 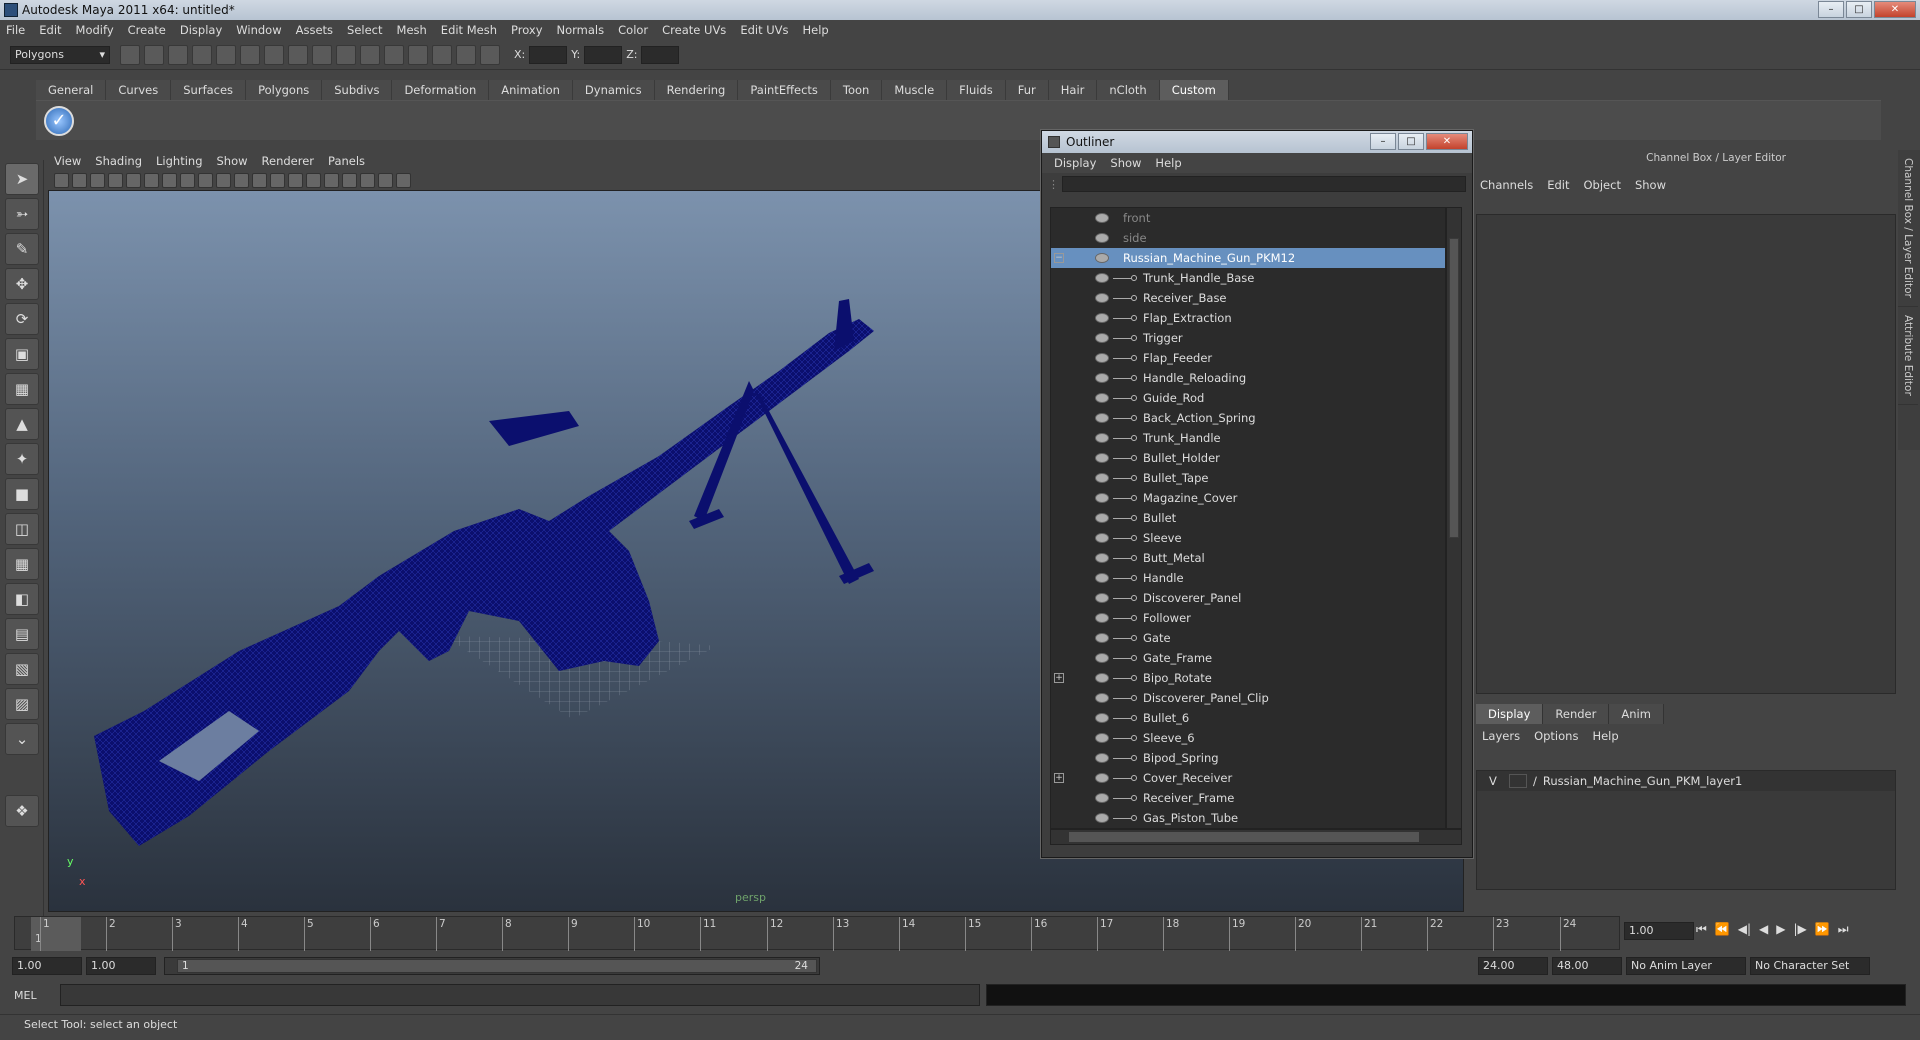 What do you see at coordinates (15, 30) in the screenshot?
I see `menu-file: File` at bounding box center [15, 30].